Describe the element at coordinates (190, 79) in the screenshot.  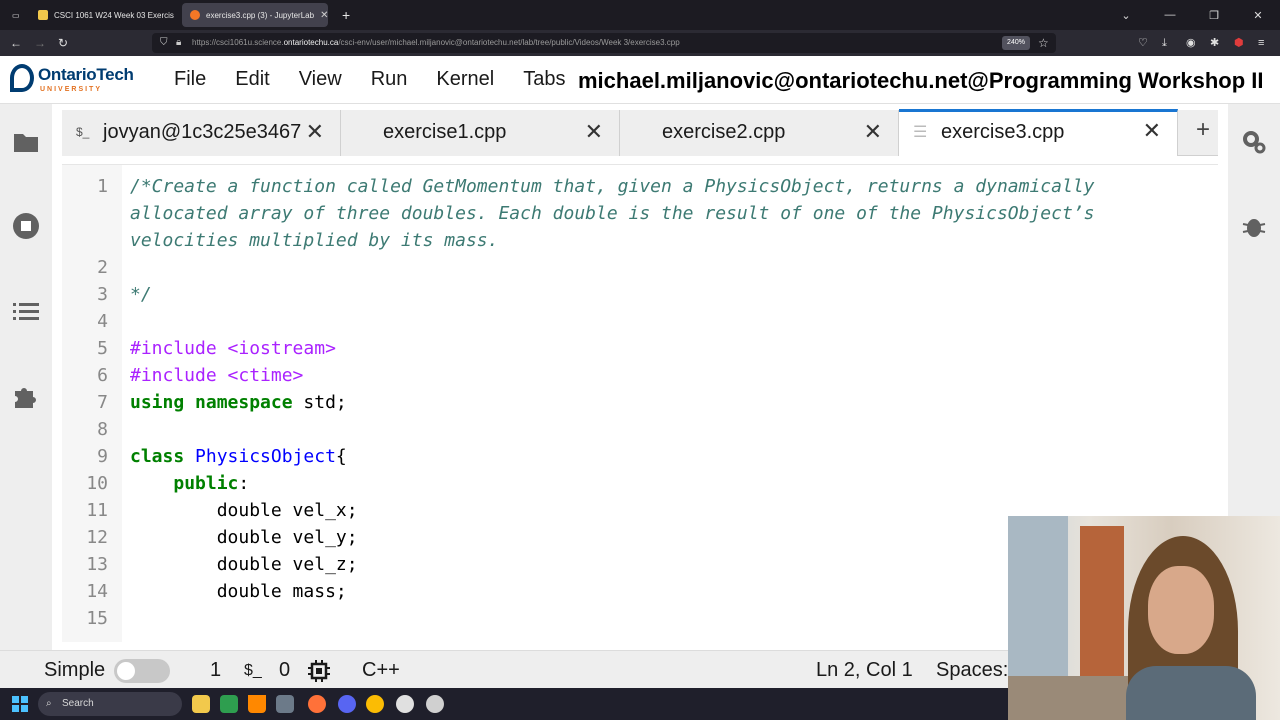
I see `menu-file: File` at that location.